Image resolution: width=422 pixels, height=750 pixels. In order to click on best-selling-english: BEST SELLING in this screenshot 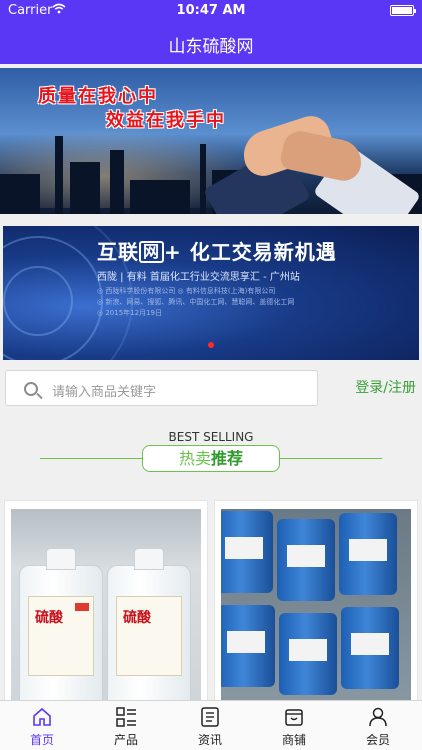, I will do `click(211, 437)`.